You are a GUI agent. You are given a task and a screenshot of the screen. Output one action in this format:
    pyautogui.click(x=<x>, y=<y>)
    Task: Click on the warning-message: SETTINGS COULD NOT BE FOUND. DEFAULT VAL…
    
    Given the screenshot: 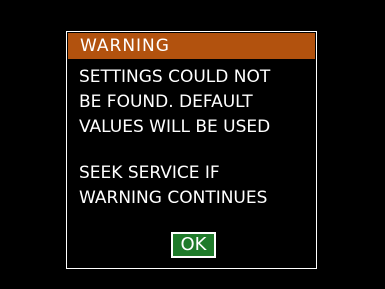 What is the action you would take?
    pyautogui.click(x=175, y=102)
    